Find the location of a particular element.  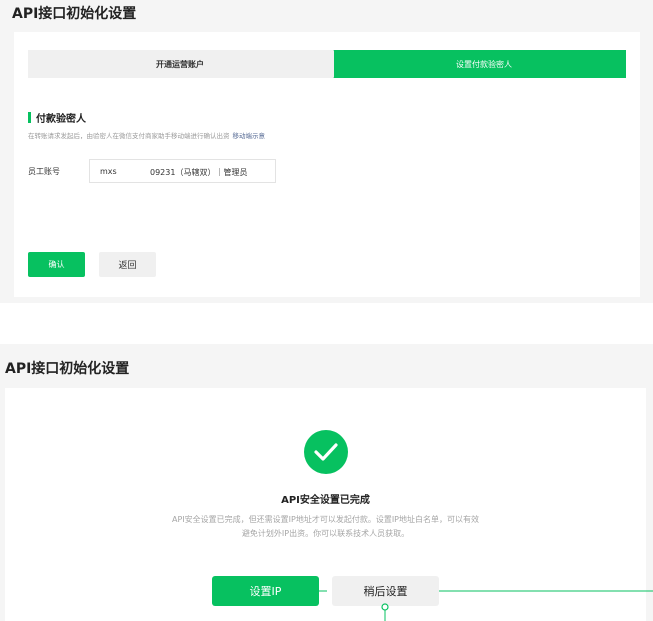

section-description-text: 在转账请求发起后，由验密人在微信支付商家助手移动端进行确认出资 is located at coordinates (129, 136).